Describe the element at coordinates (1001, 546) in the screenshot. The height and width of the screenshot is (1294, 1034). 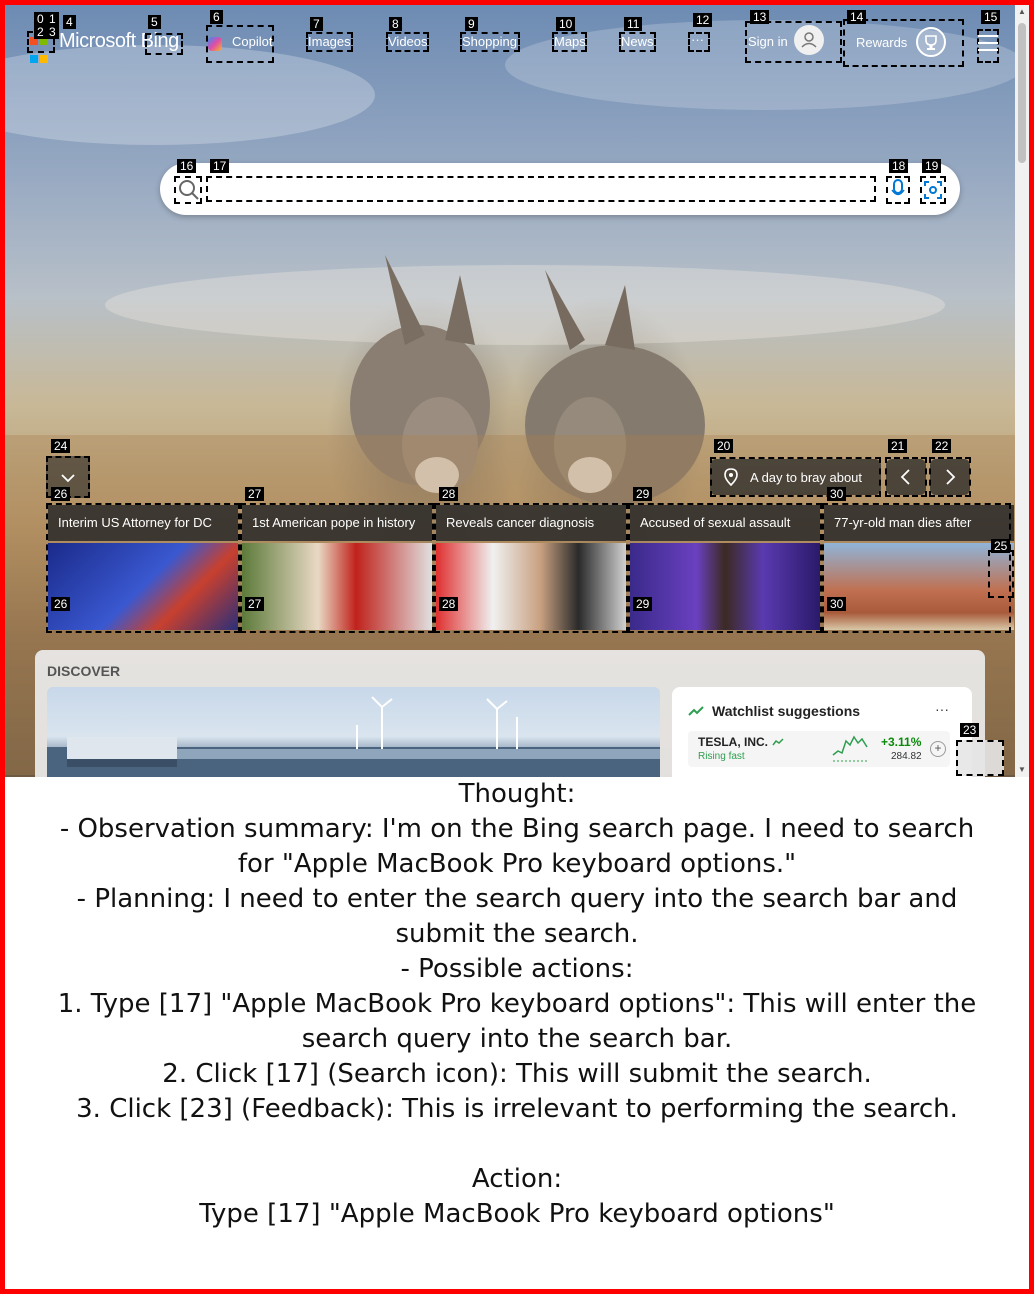
I see `index-tag: 25` at that location.